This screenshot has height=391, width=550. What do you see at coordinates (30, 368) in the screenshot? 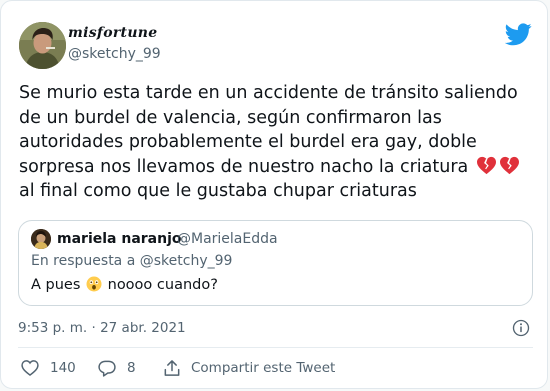
I see `heart-icon` at bounding box center [30, 368].